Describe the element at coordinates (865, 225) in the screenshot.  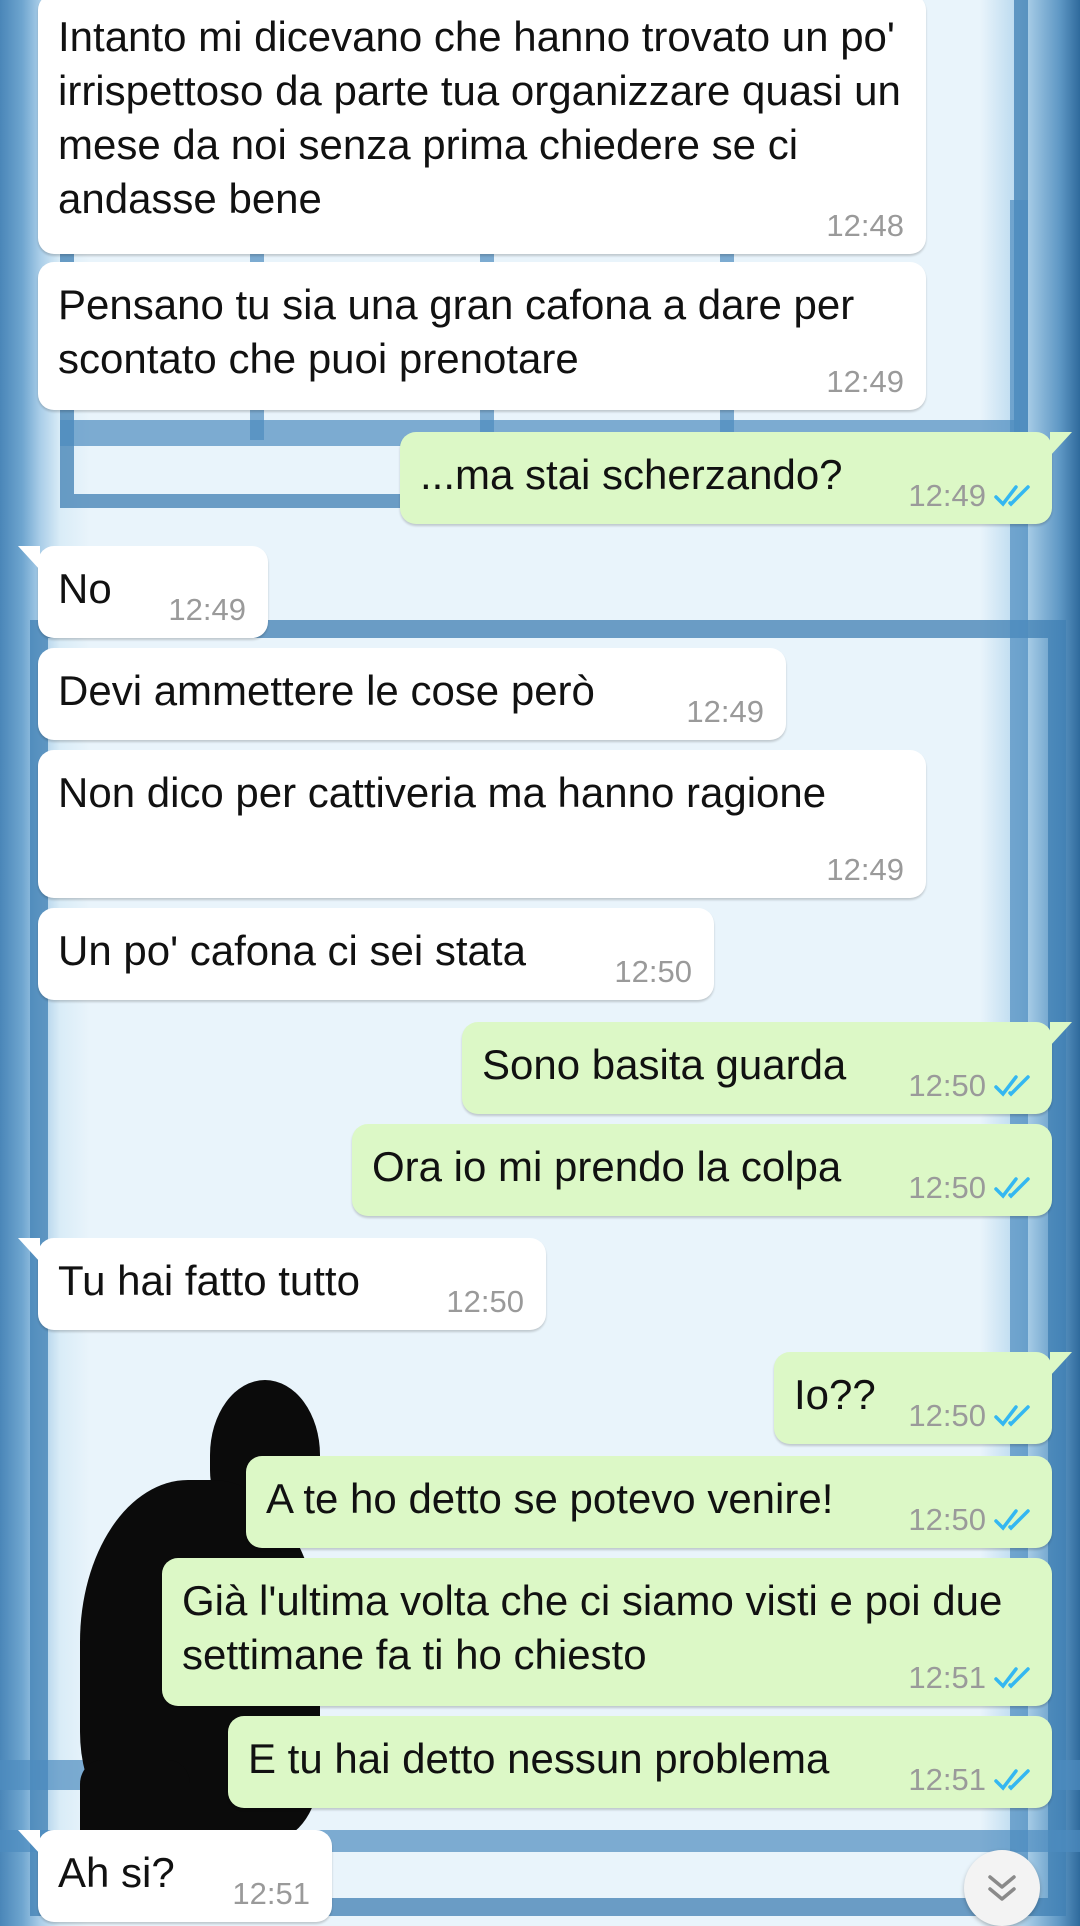
I see `message-timestamp: 12:48` at that location.